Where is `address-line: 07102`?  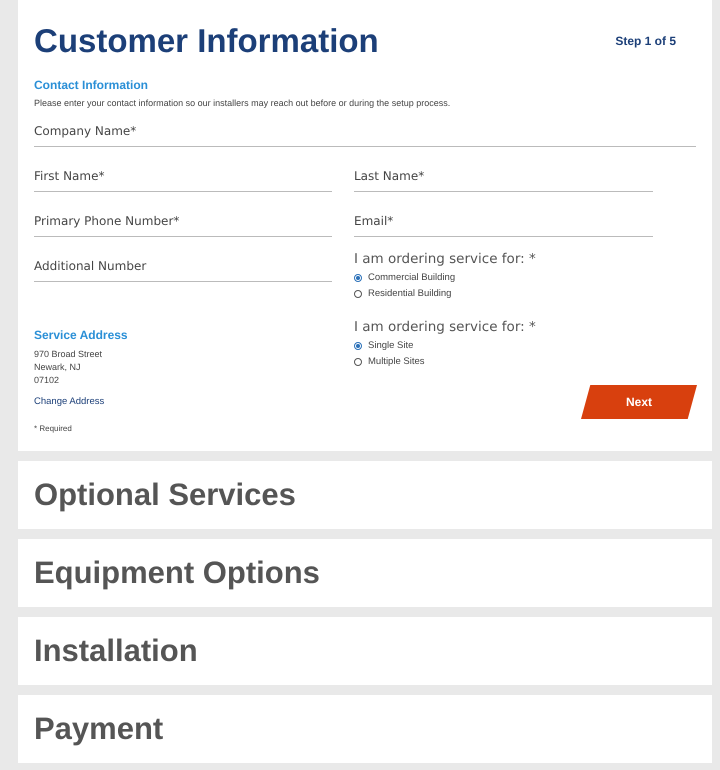
address-line: 07102 is located at coordinates (47, 380).